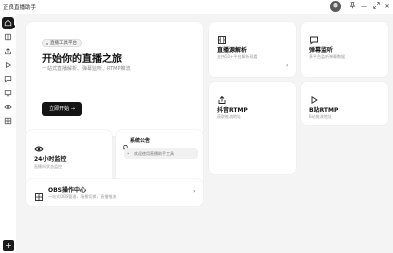  What do you see at coordinates (82, 59) in the screenshot?
I see `hero-title: 开始你的直播之旅` at bounding box center [82, 59].